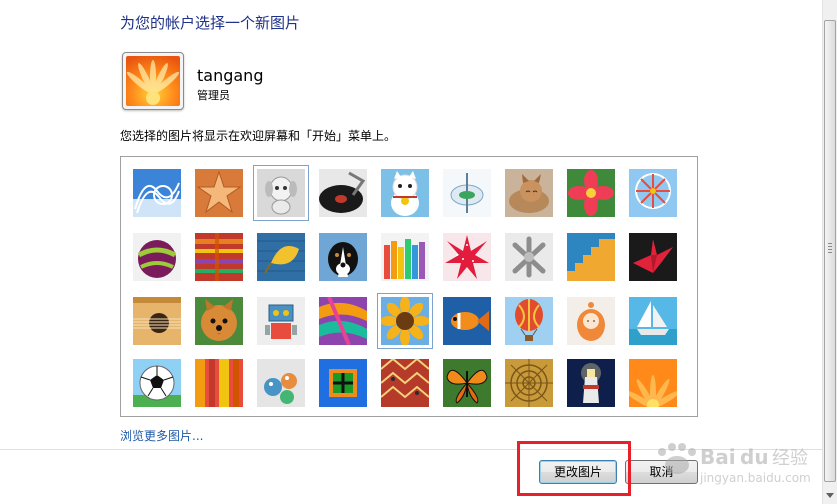 Image resolution: width=837 pixels, height=504 pixels. Describe the element at coordinates (281, 257) in the screenshot. I see `picture-leaf` at that location.